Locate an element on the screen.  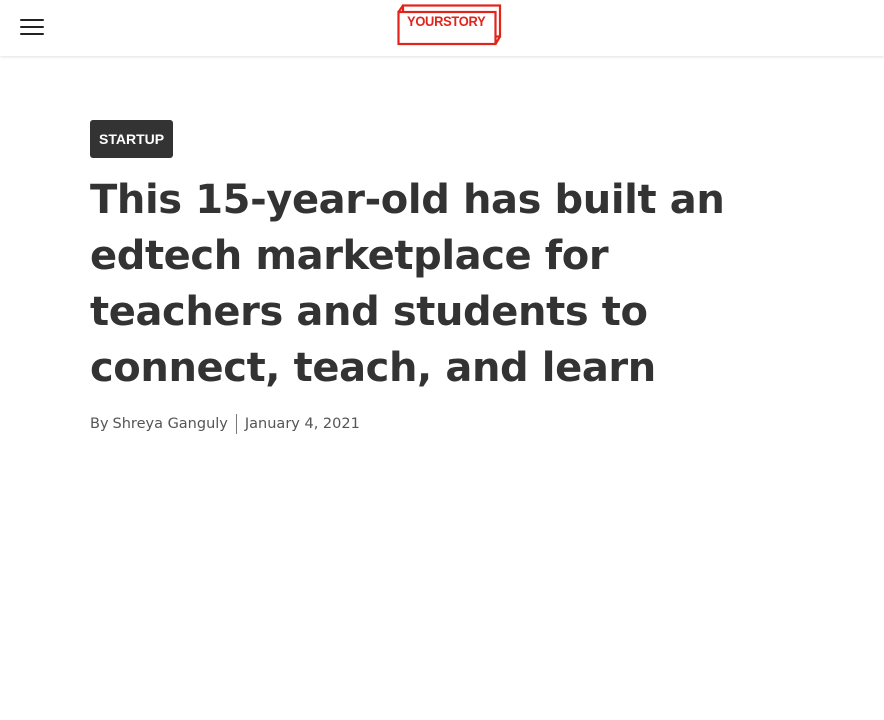
author-link: Shreya Ganguly is located at coordinates (170, 424).